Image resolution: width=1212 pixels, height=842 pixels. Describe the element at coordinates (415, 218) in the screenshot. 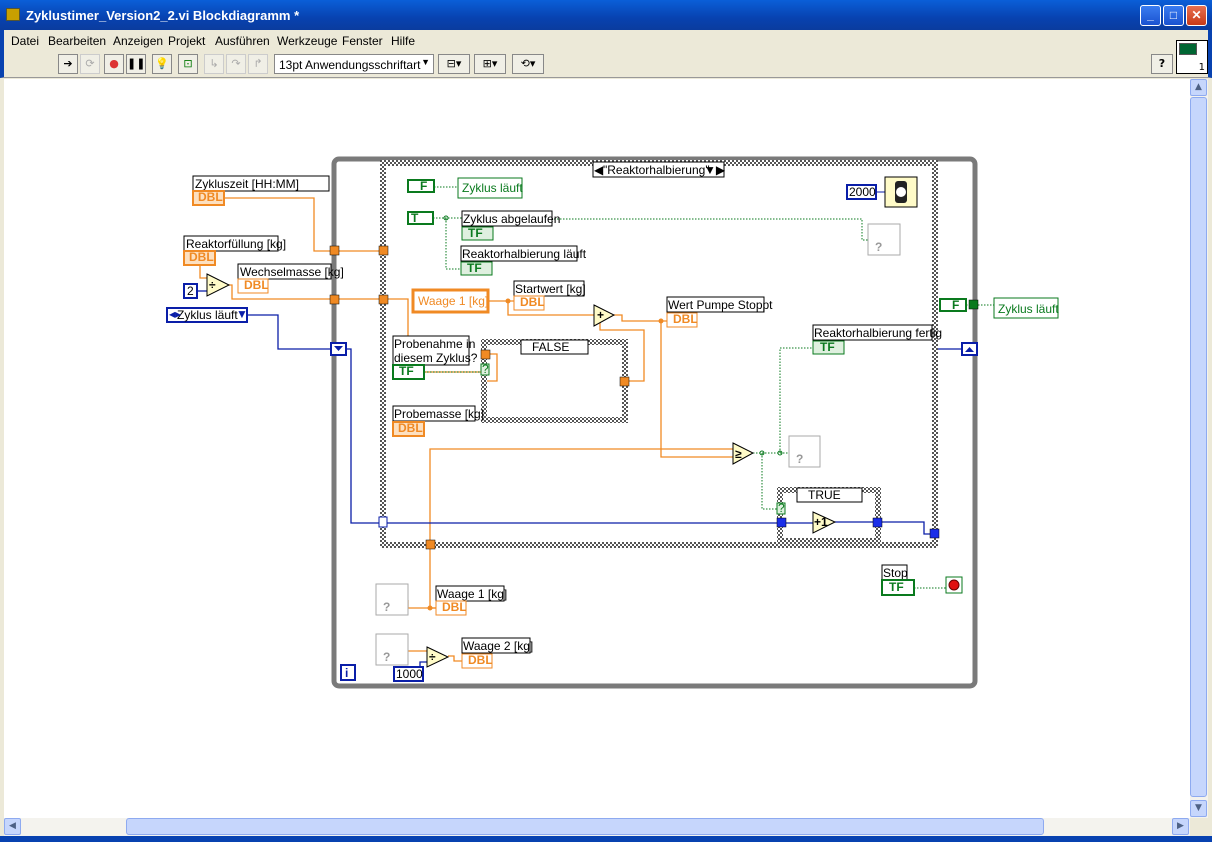

I see `svg-text: T` at that location.